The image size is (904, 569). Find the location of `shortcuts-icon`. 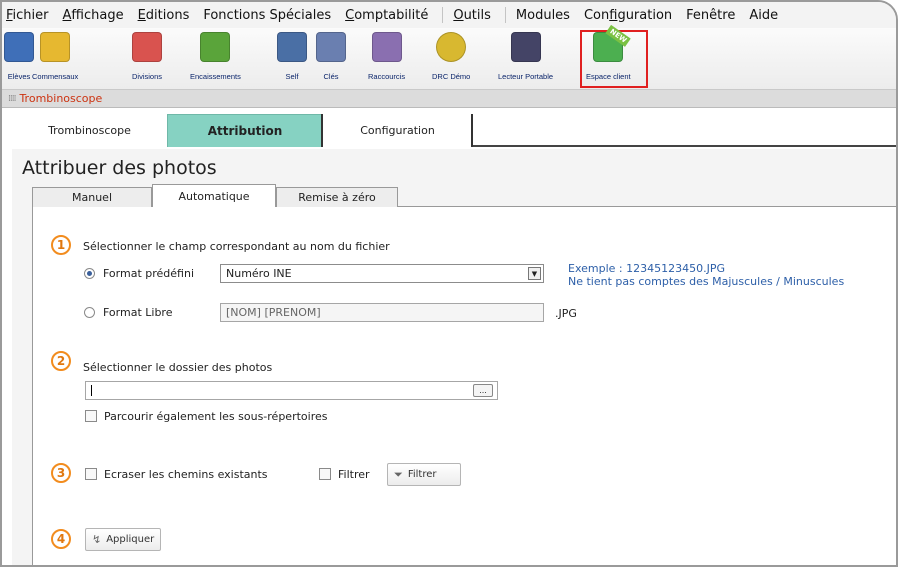

shortcuts-icon is located at coordinates (386, 47).